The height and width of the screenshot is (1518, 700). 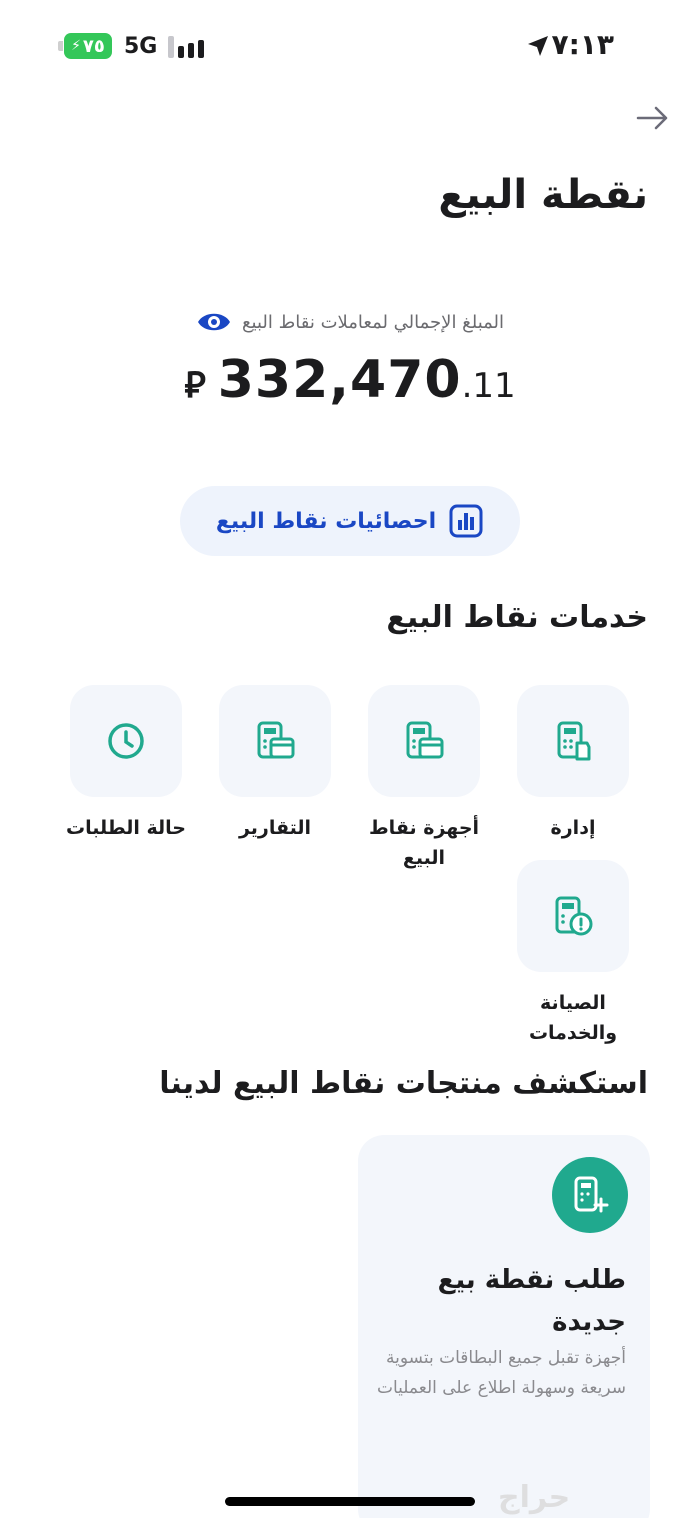 What do you see at coordinates (126, 828) in the screenshot?
I see `service-label: حالة الطلبات` at bounding box center [126, 828].